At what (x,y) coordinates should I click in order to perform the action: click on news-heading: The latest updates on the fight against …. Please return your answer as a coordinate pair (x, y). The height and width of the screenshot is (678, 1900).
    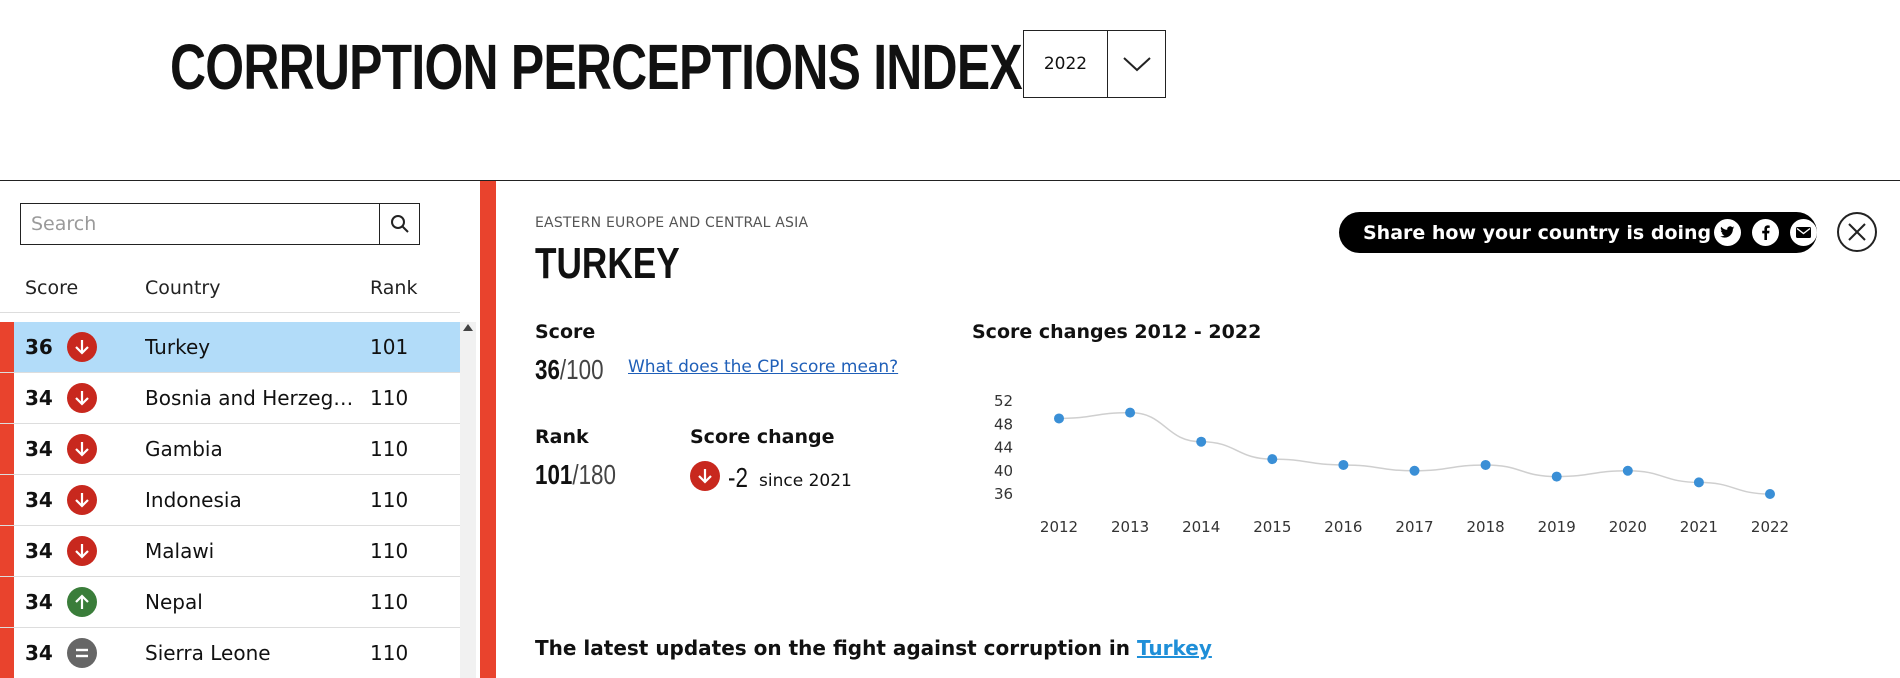
    Looking at the image, I should click on (873, 648).